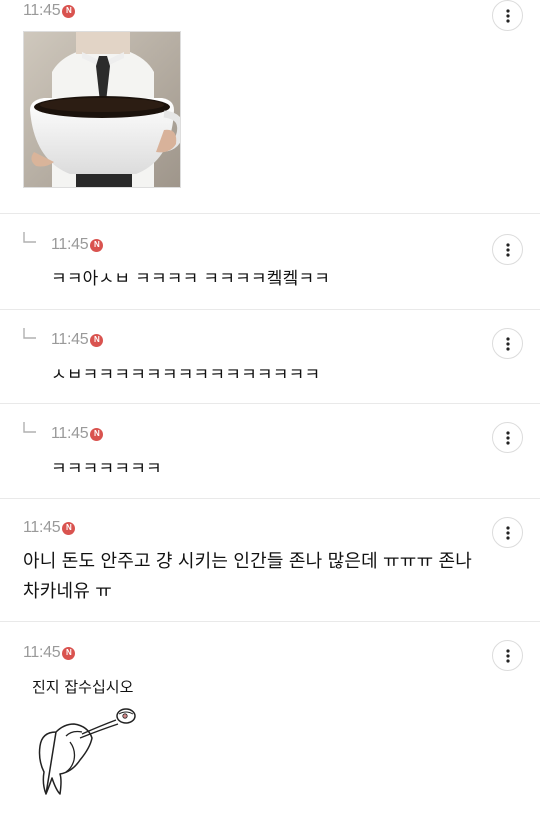  I want to click on reply-comment-2: 11:45 N ㅅㅂㅋㅋㅋㅋㅋㅋㅋㅋㅋㅋㅋㅋㅋㅋㅋ, so click(270, 357).